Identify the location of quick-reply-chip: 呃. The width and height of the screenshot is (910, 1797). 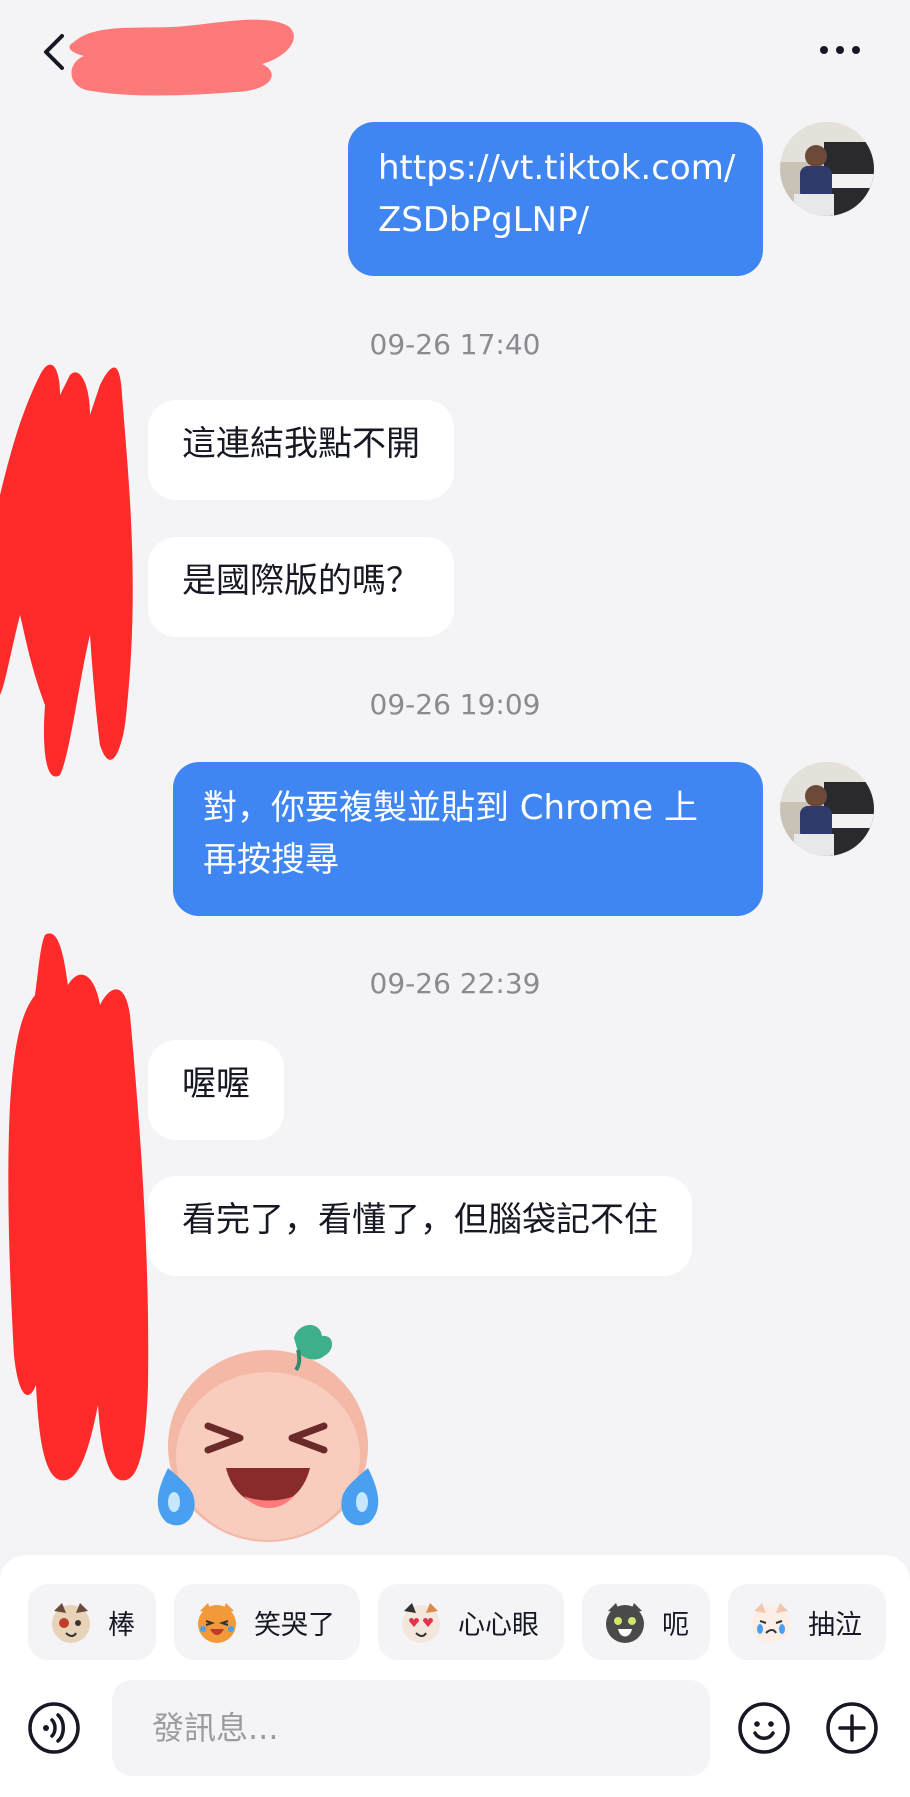
(646, 1622).